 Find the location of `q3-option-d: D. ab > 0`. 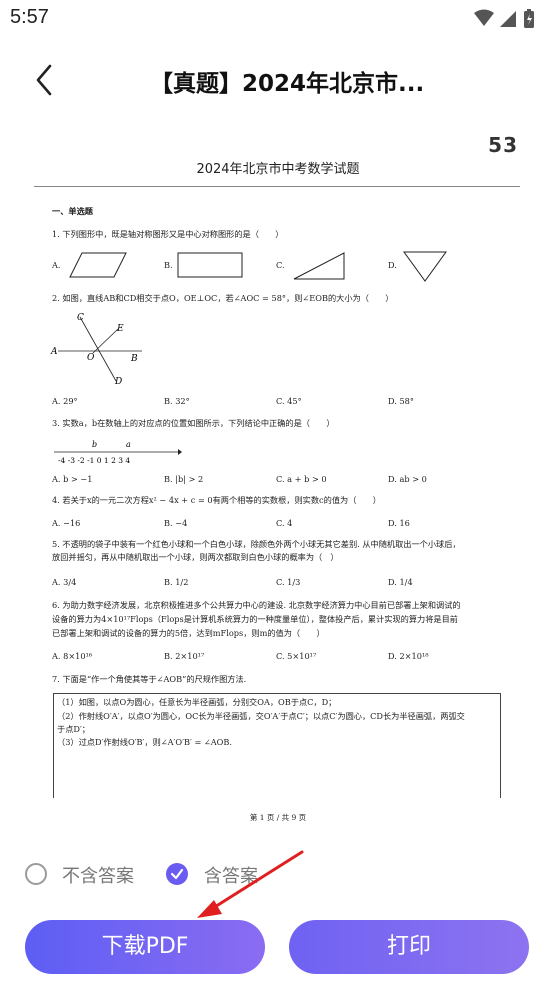

q3-option-d: D. ab > 0 is located at coordinates (407, 479).